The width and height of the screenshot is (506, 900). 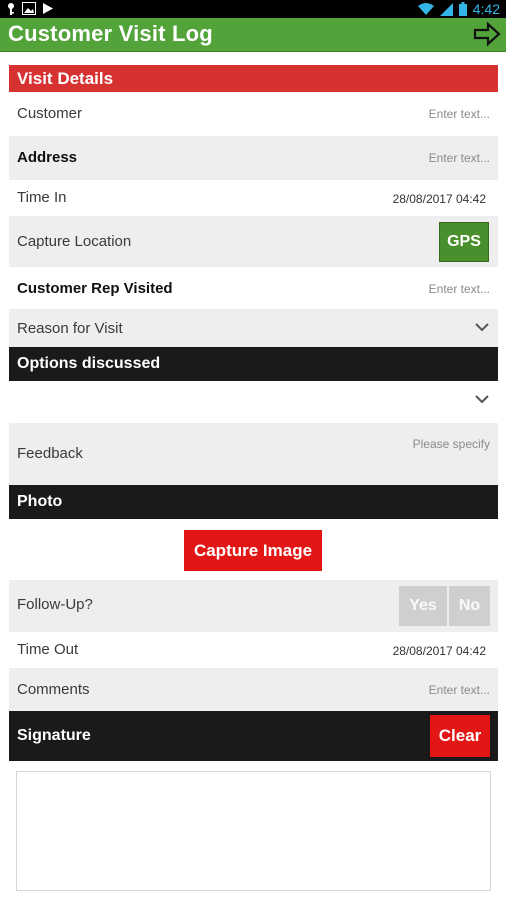 What do you see at coordinates (253, 736) in the screenshot?
I see `signature-header: Signature Clear` at bounding box center [253, 736].